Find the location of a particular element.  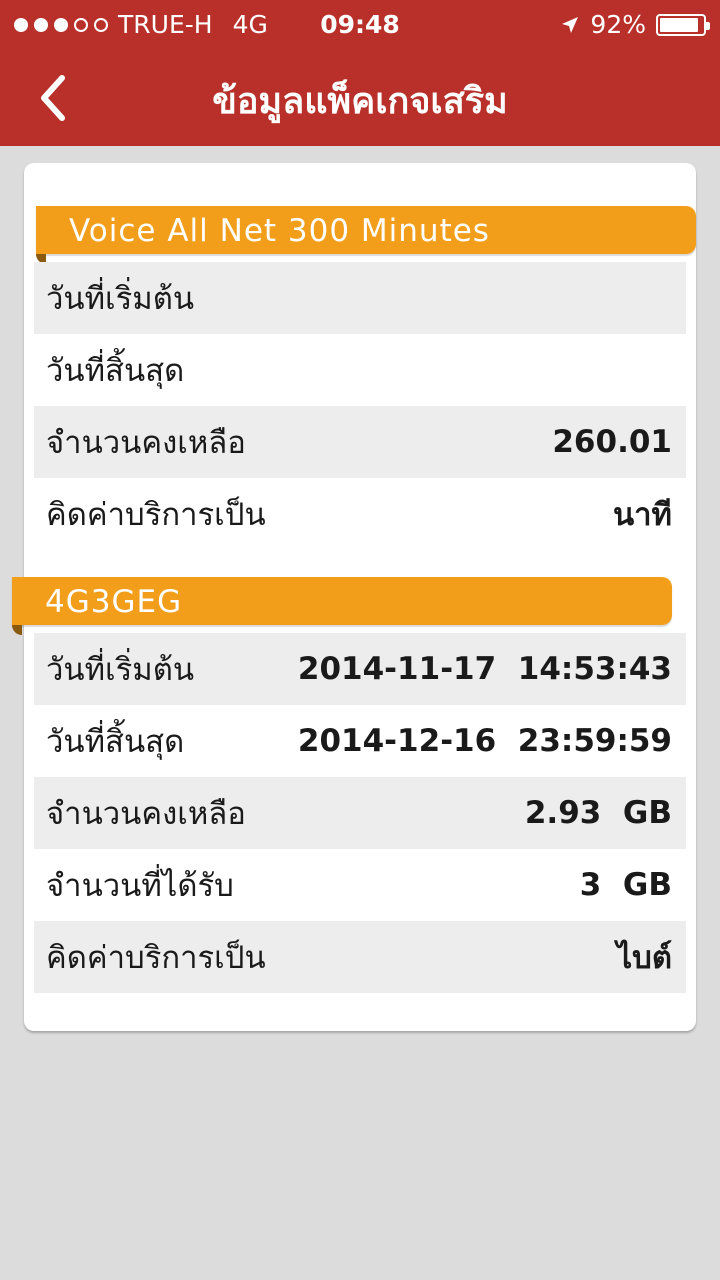

list-item: จำนวนคงเหลือ 260.01 is located at coordinates (360, 442).